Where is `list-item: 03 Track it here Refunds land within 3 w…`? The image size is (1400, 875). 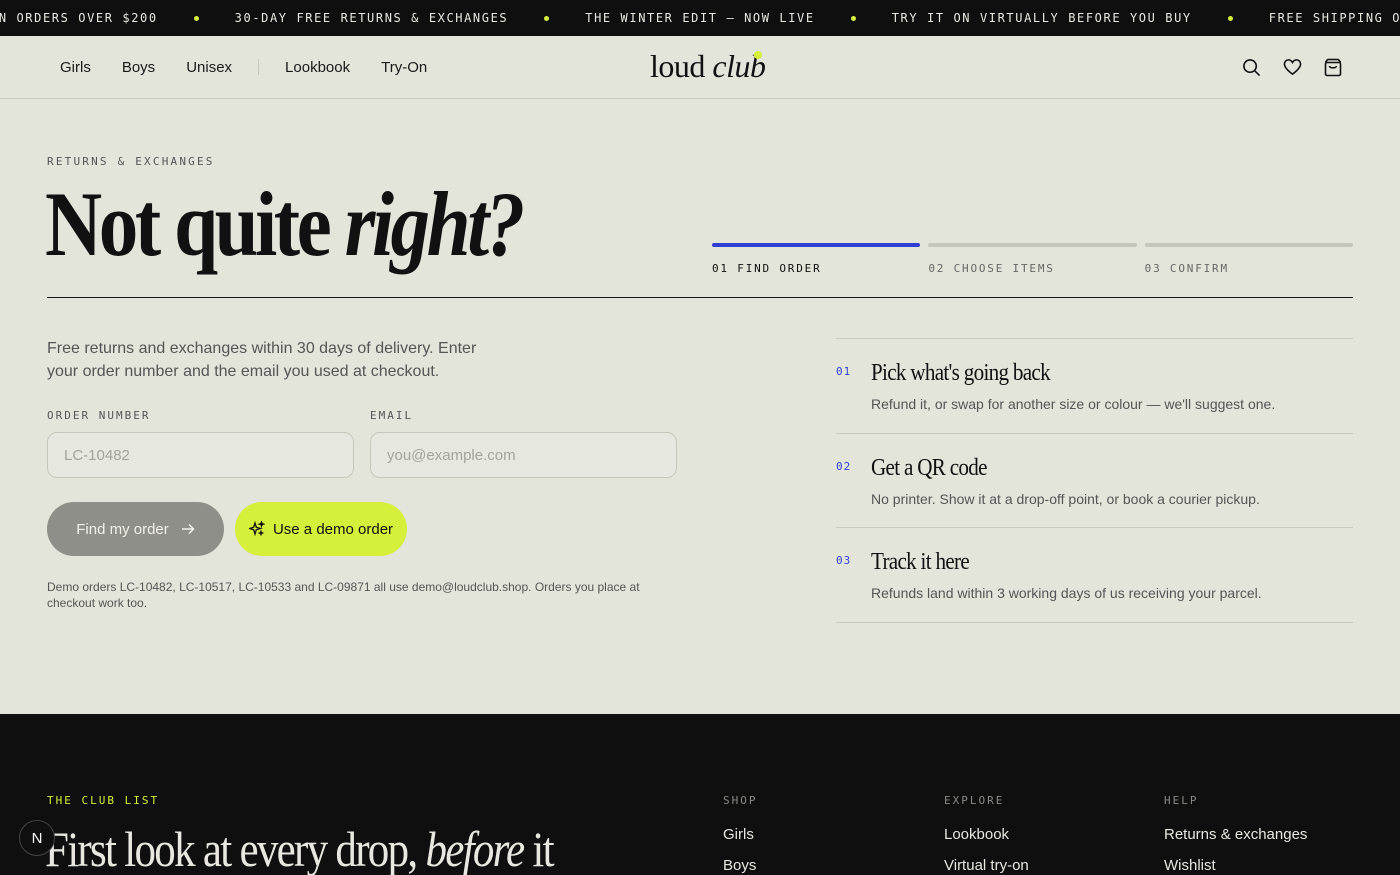
list-item: 03 Track it here Refunds land within 3 w… is located at coordinates (1094, 575).